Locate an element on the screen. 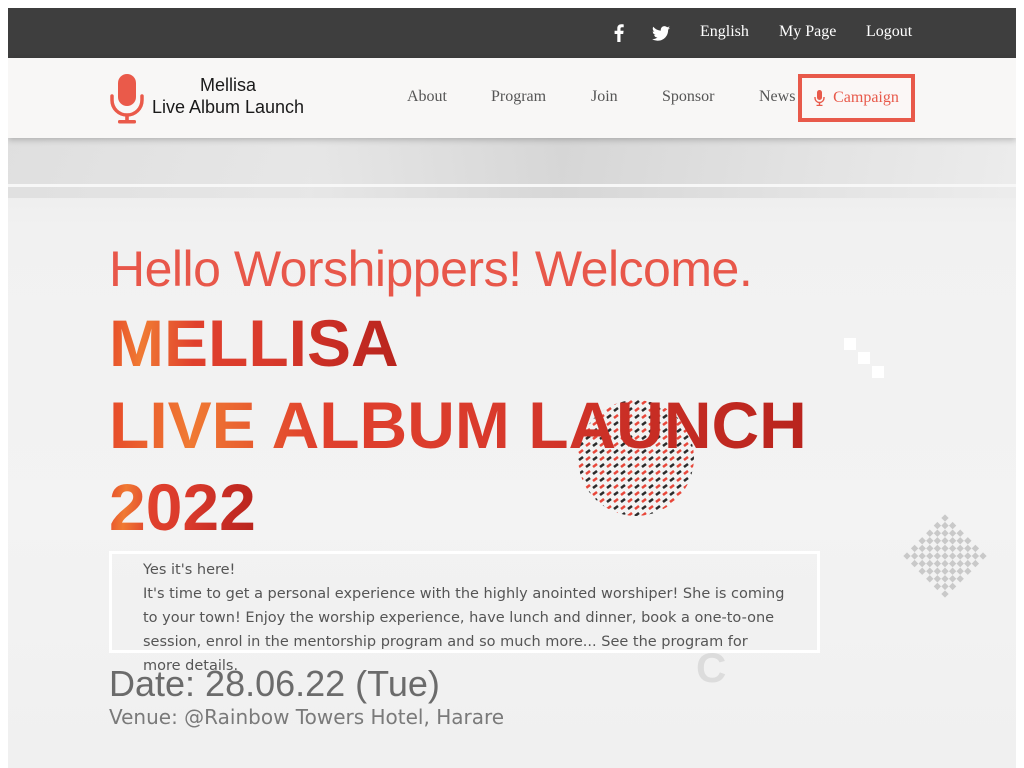 This screenshot has width=1024, height=768. decorative-squares is located at coordinates (864, 358).